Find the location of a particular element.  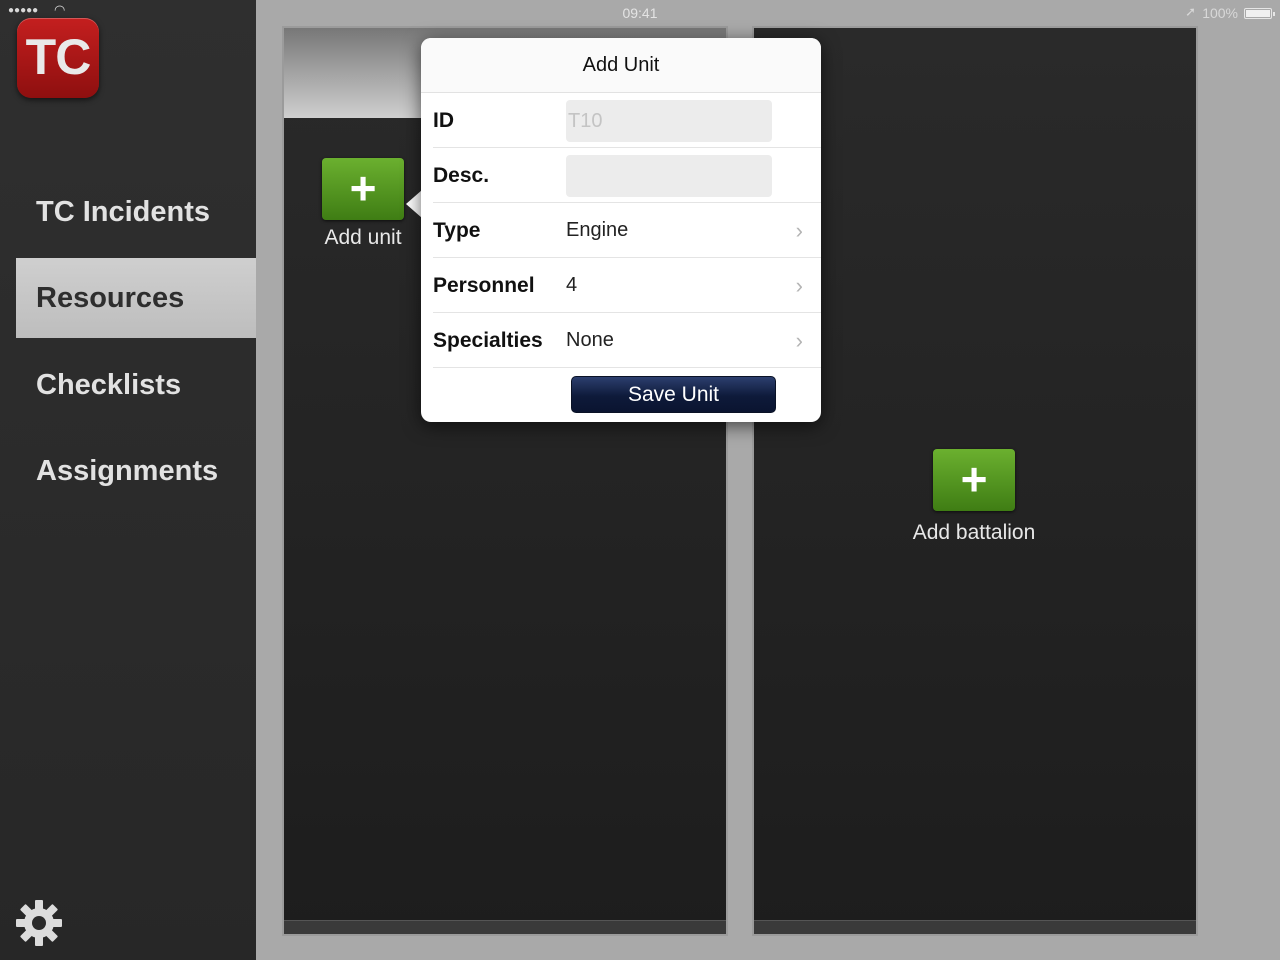

sidebar-item-tc-incidents: TC Incidents is located at coordinates (136, 212).